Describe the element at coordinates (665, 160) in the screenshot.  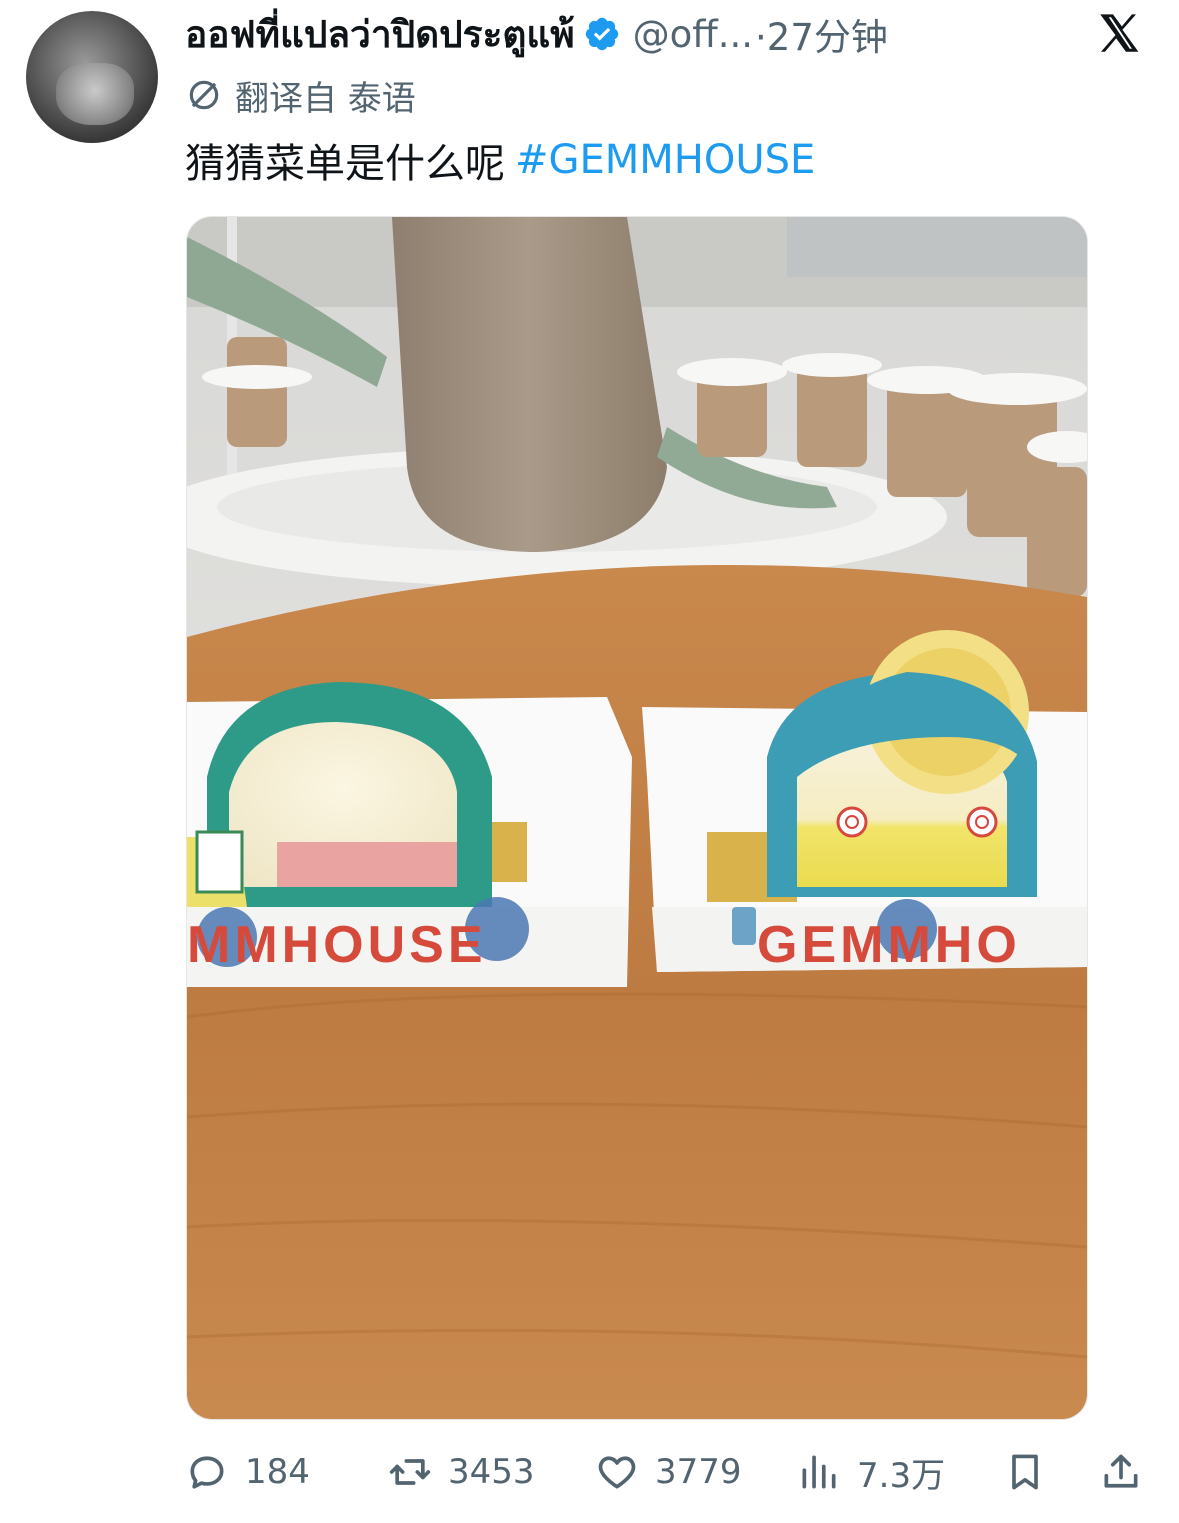
I see `hashtag-link: #GEMMHOUSE` at that location.